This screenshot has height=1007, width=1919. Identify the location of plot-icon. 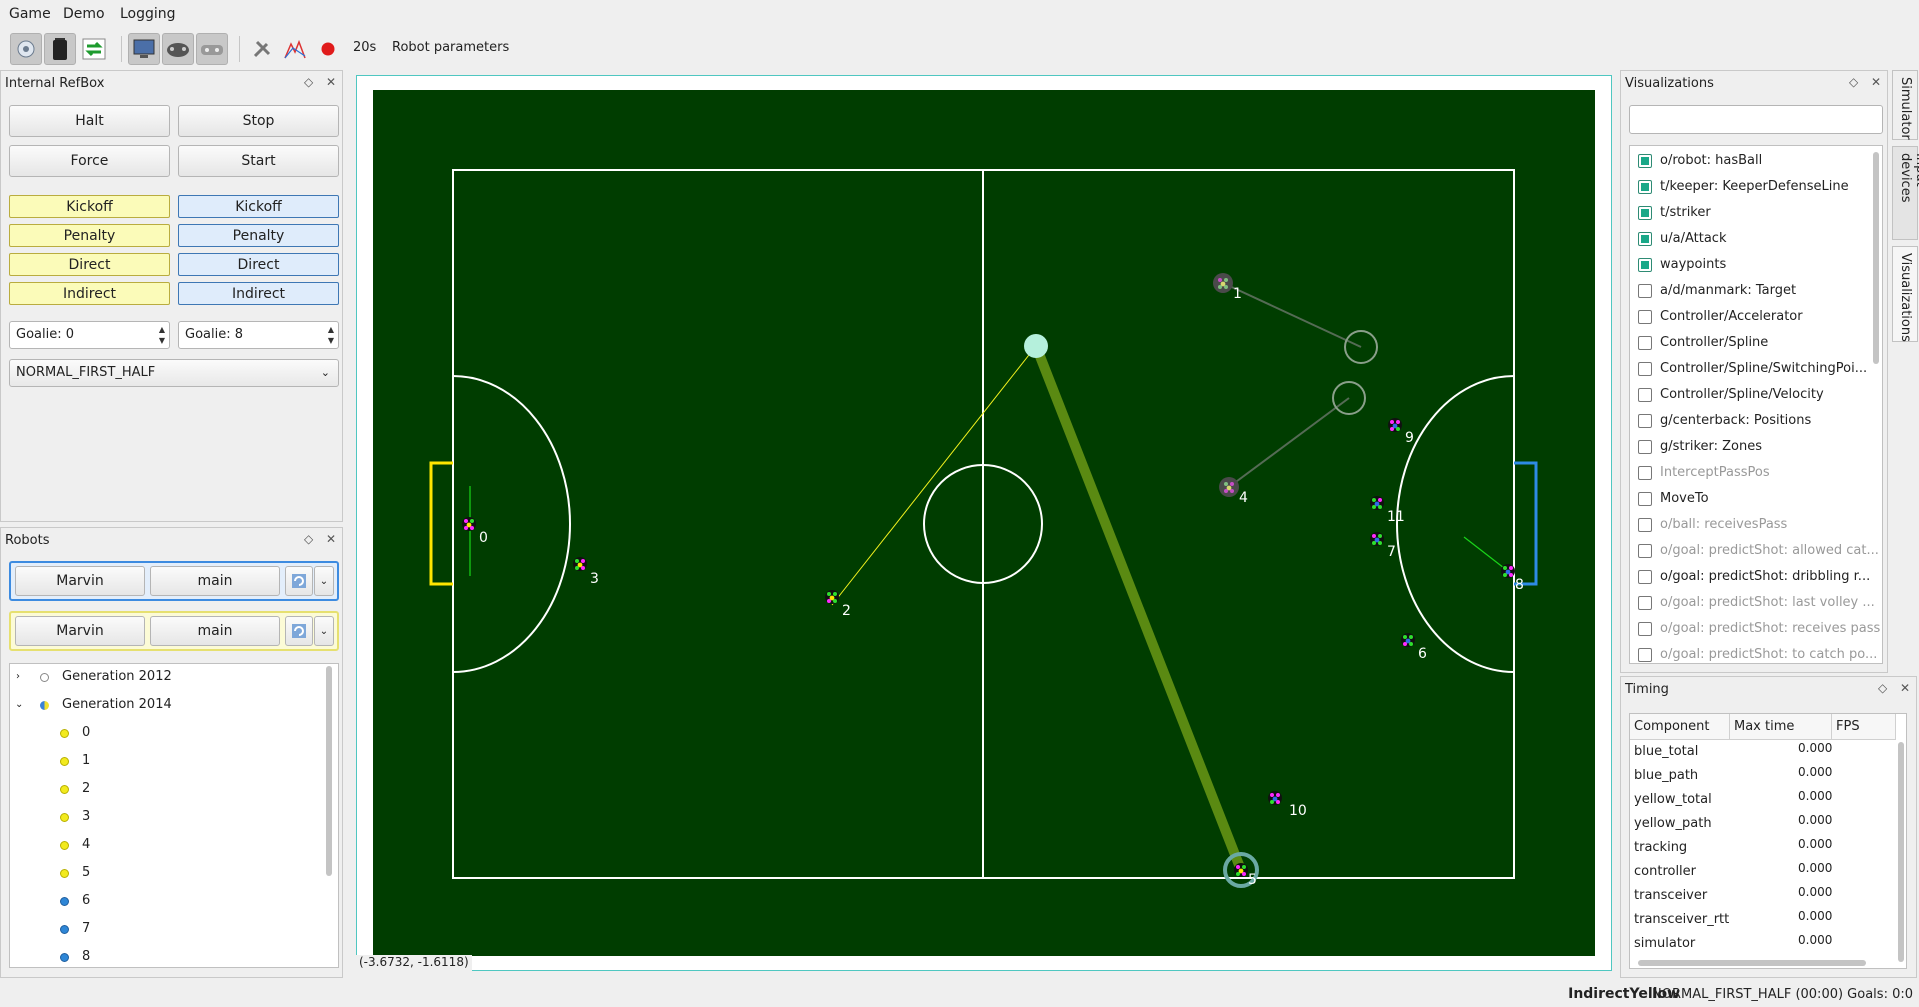
(295, 49).